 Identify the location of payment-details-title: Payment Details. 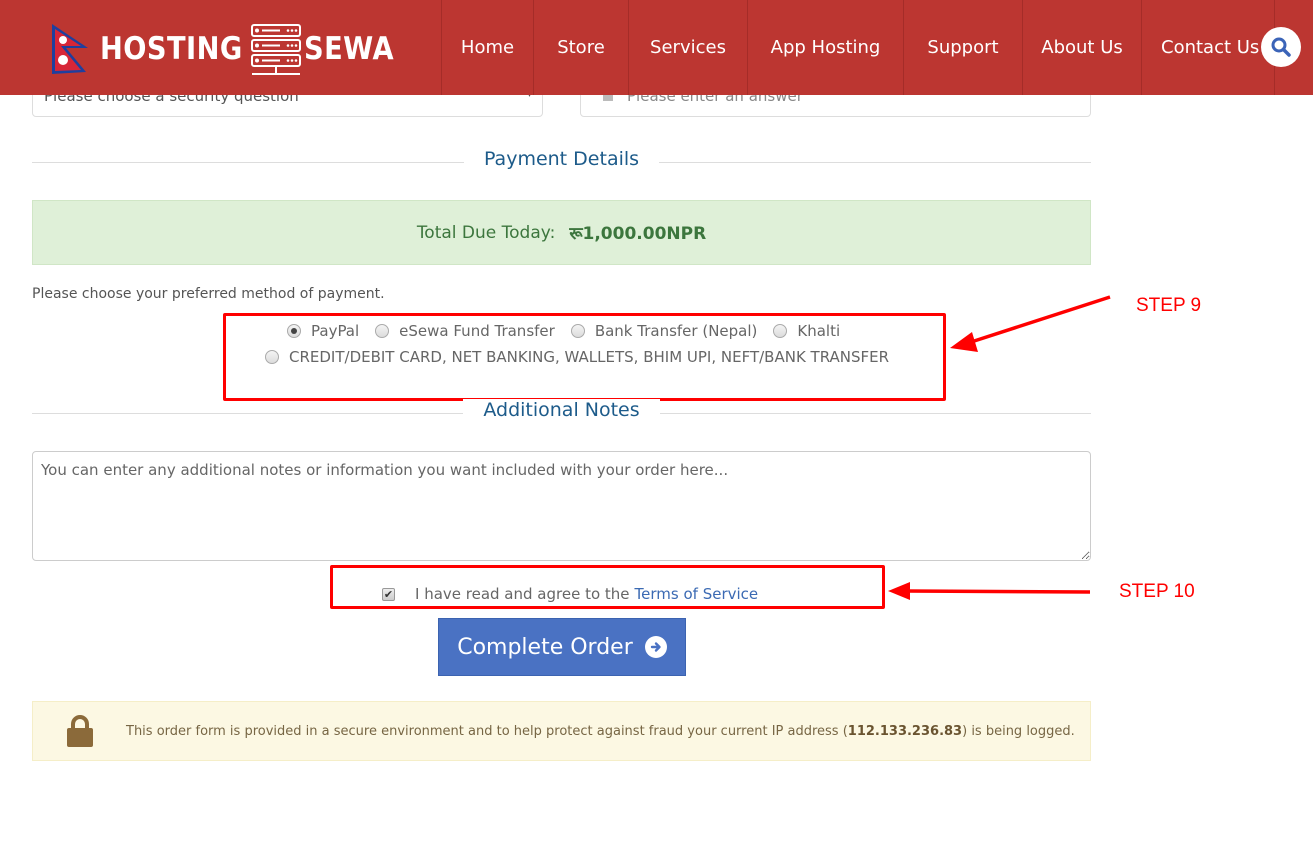
(561, 159).